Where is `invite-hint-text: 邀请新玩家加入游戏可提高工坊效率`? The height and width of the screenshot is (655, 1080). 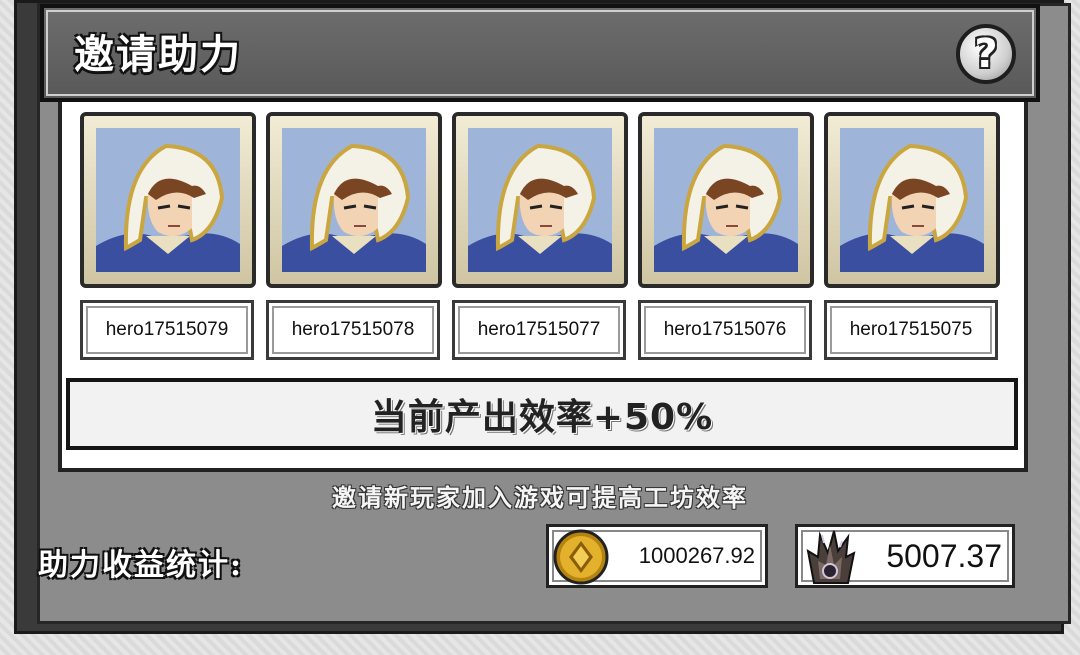
invite-hint-text: 邀请新玩家加入游戏可提高工坊效率 is located at coordinates (540, 497).